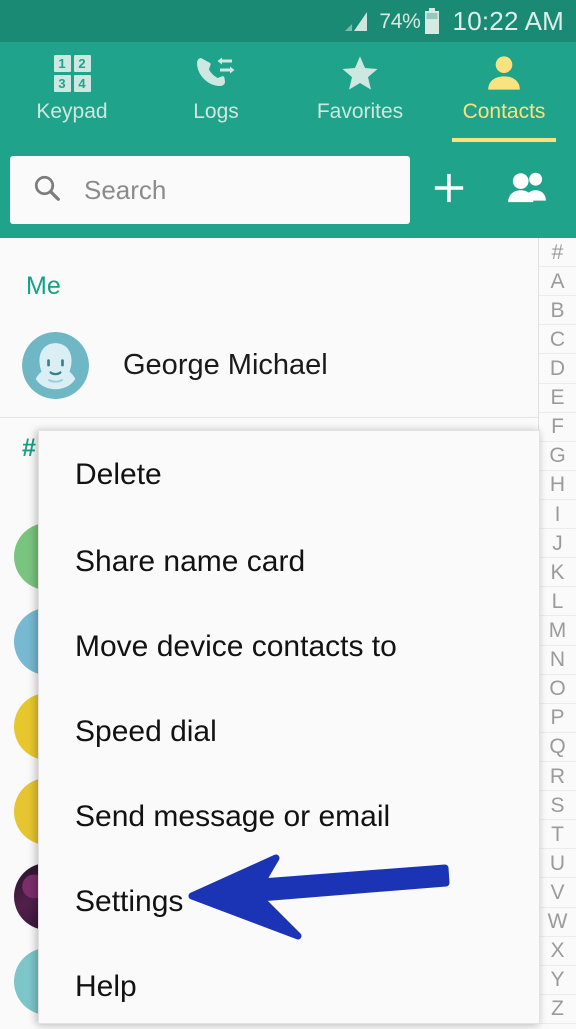 The image size is (576, 1029). What do you see at coordinates (43, 286) in the screenshot?
I see `me-section-header: Me` at bounding box center [43, 286].